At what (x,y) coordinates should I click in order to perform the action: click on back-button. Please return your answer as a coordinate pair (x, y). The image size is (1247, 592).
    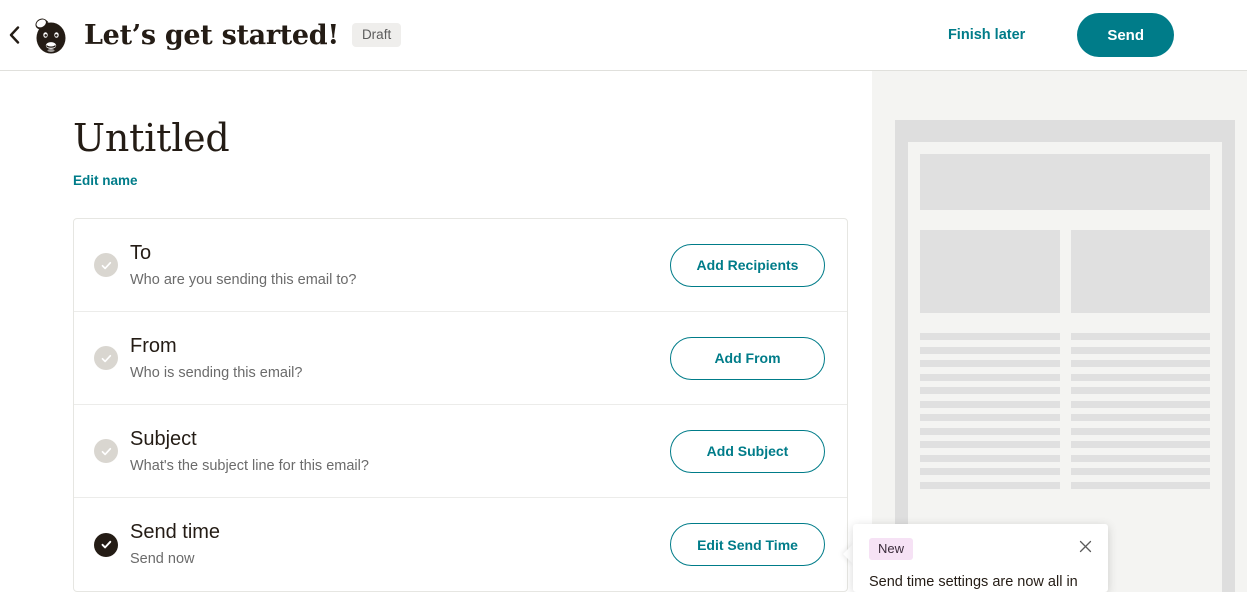
    Looking at the image, I should click on (14, 35).